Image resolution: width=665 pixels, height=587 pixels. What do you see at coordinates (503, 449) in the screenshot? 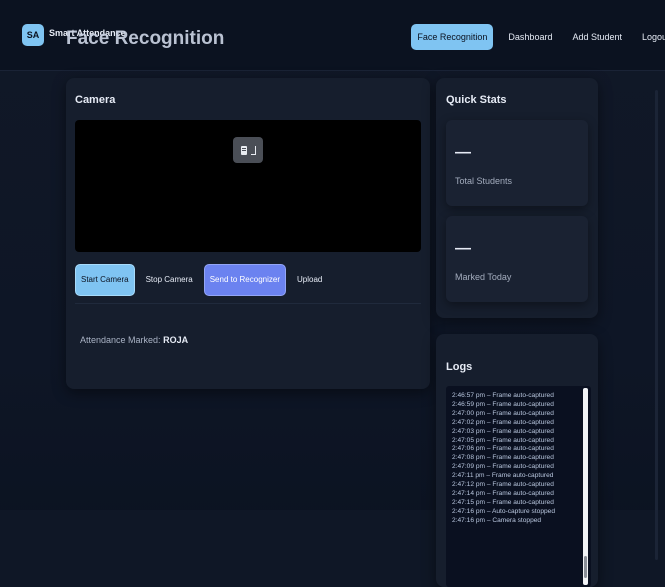
I see `log-entry: 2:47:06 pm – Frame auto-captured` at bounding box center [503, 449].